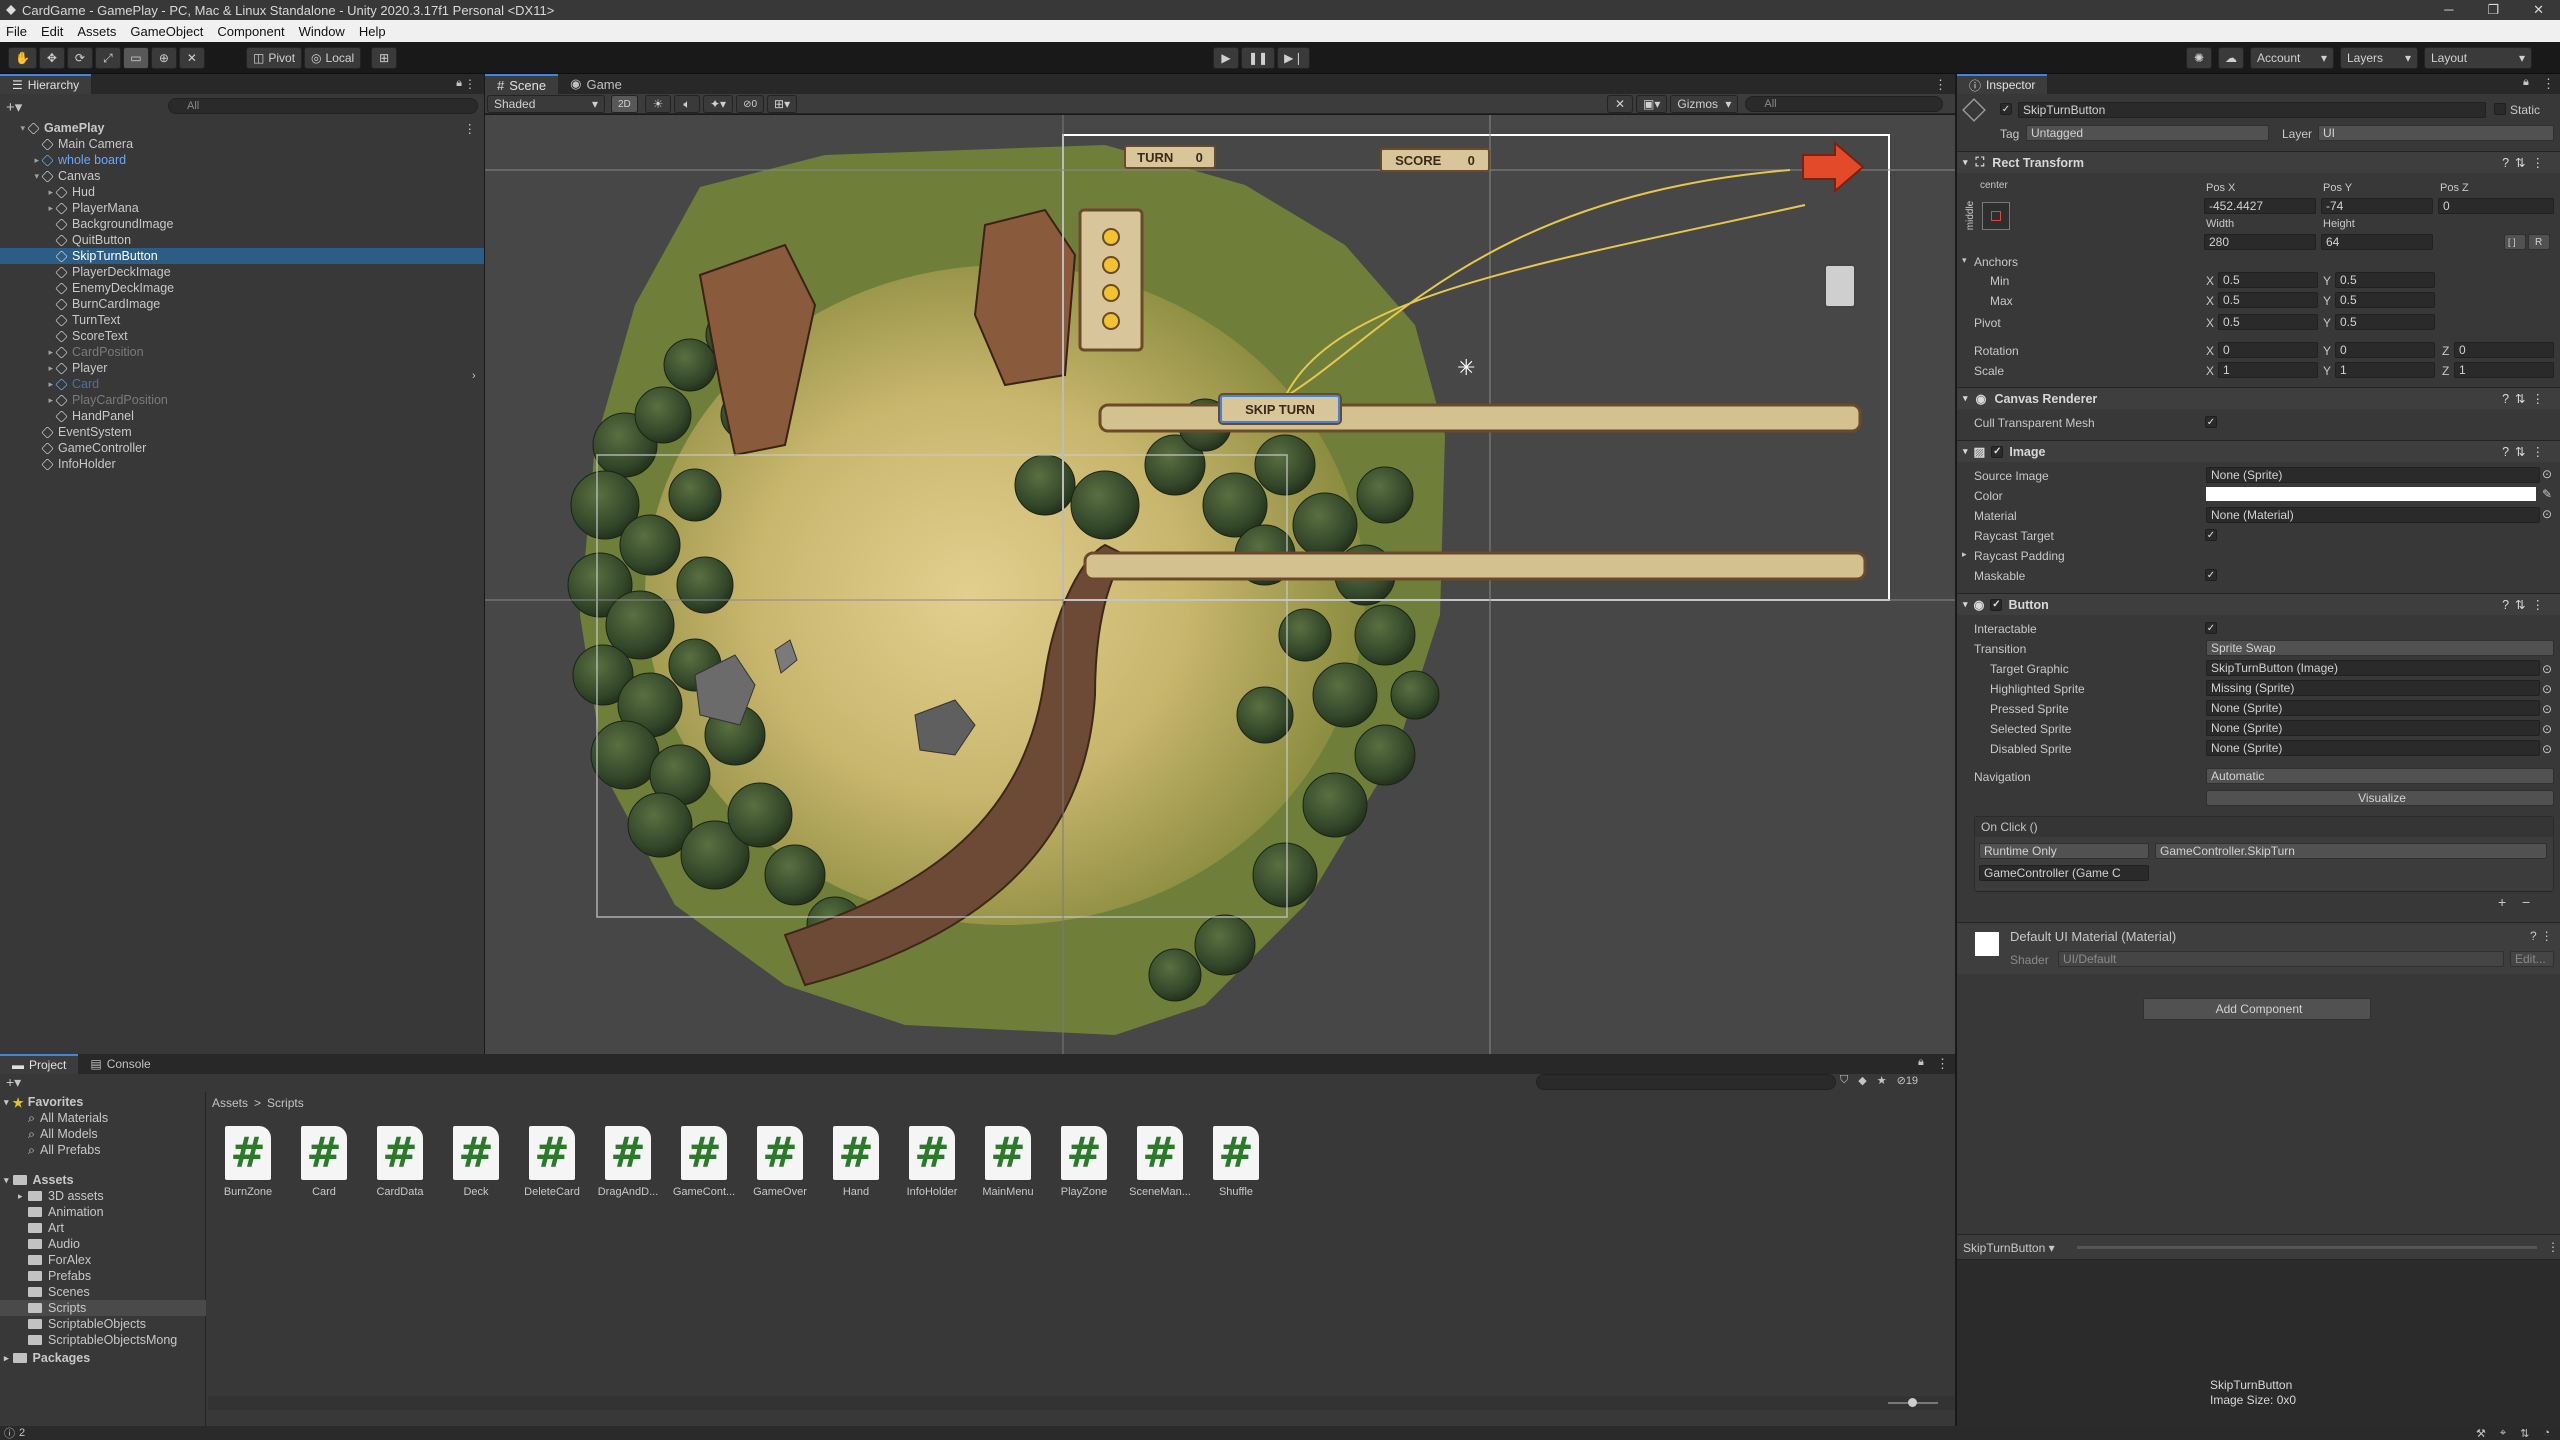  I want to click on layers-dropdown: Layers ▾, so click(2379, 58).